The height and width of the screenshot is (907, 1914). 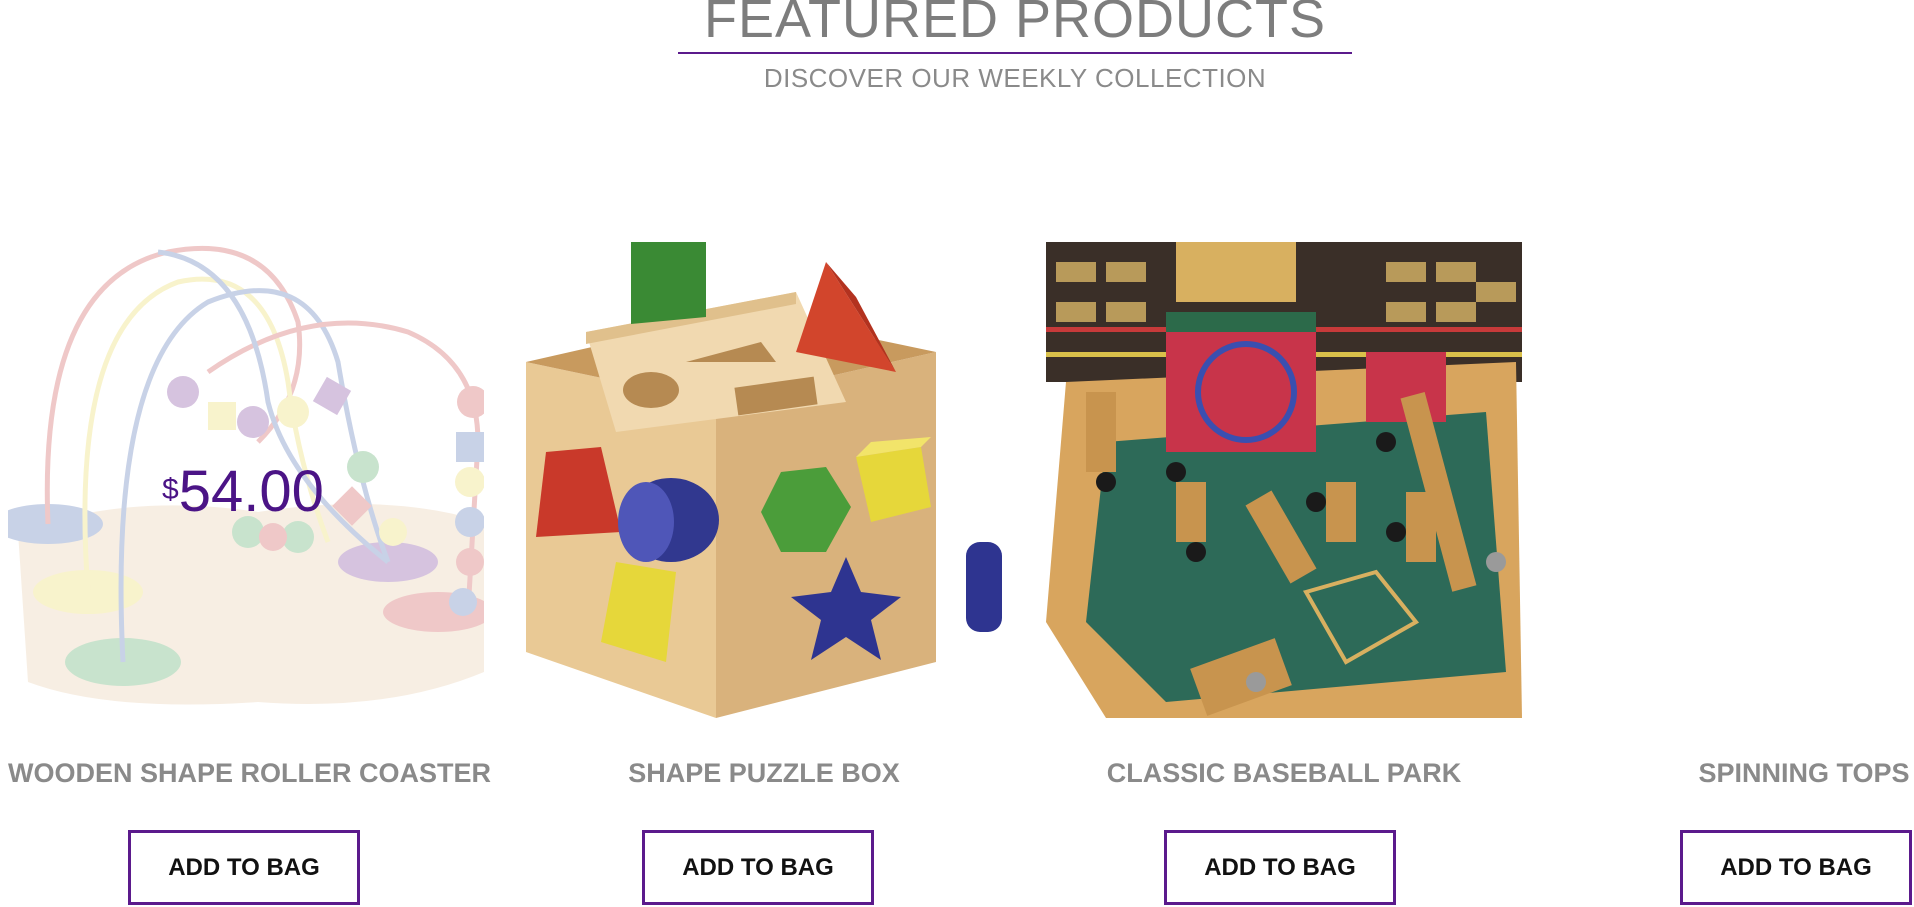 What do you see at coordinates (170, 489) in the screenshot?
I see `price-currency: $` at bounding box center [170, 489].